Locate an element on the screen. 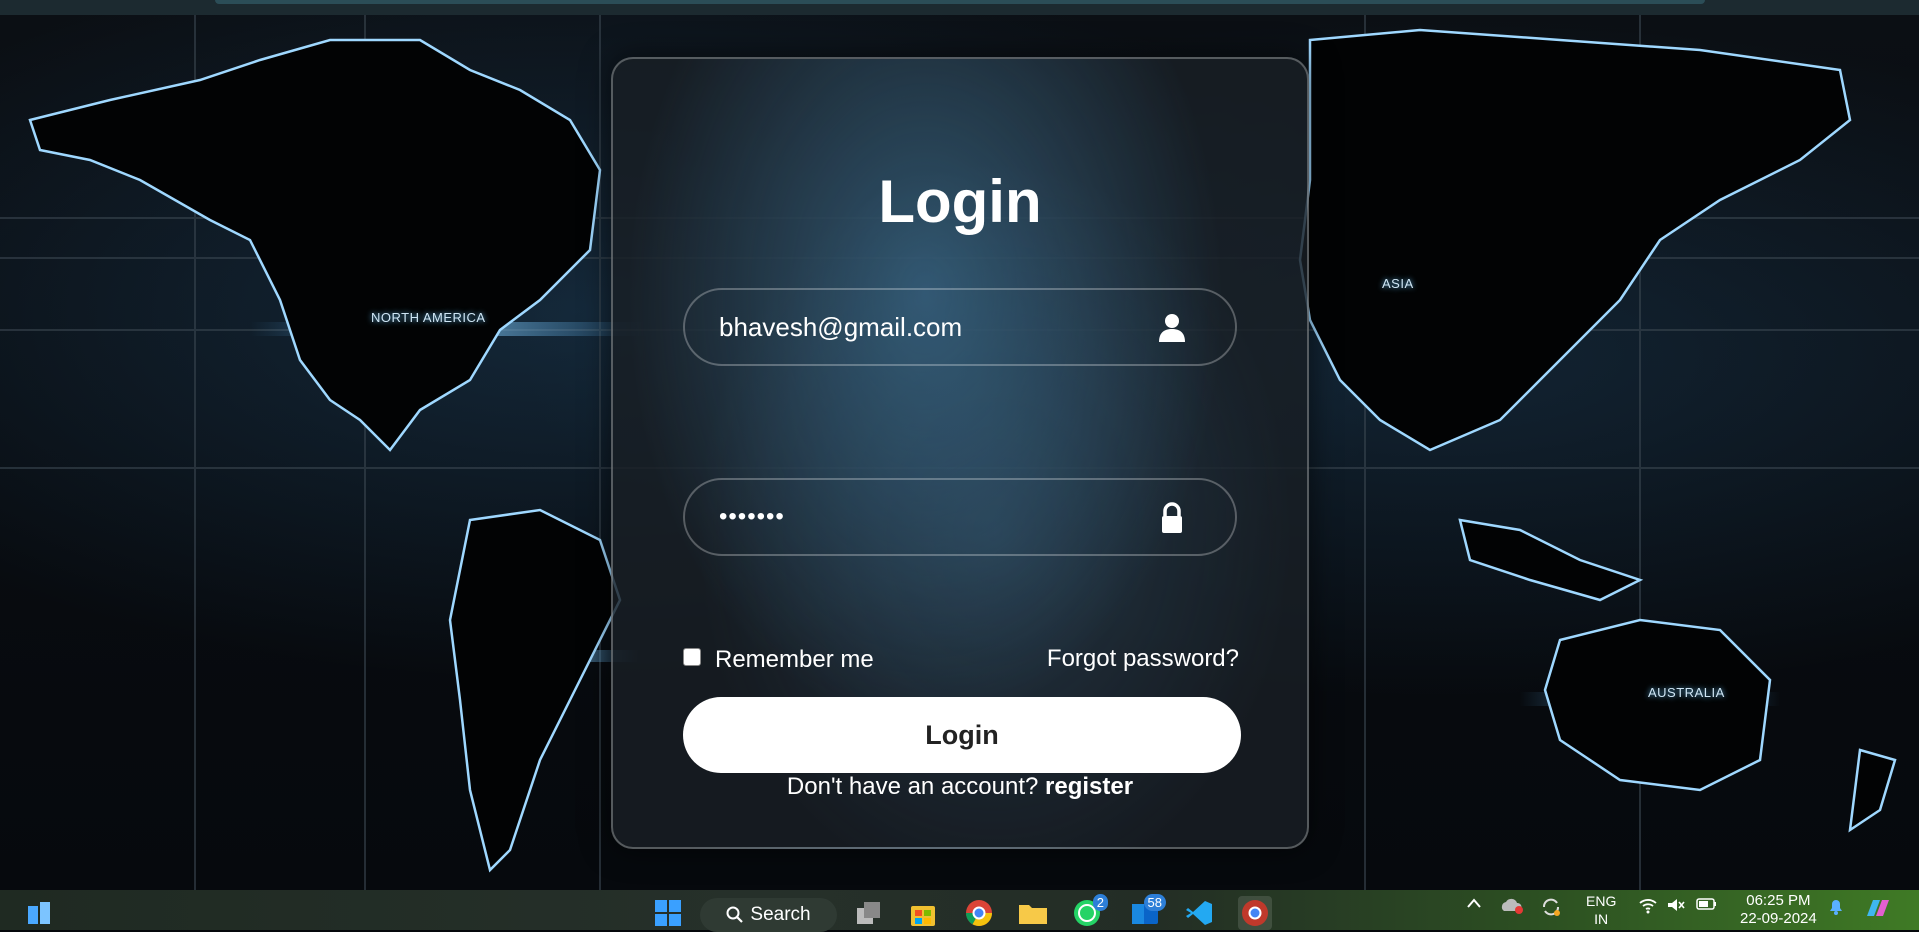 This screenshot has width=1919, height=932. copilot-button is located at coordinates (1878, 909).